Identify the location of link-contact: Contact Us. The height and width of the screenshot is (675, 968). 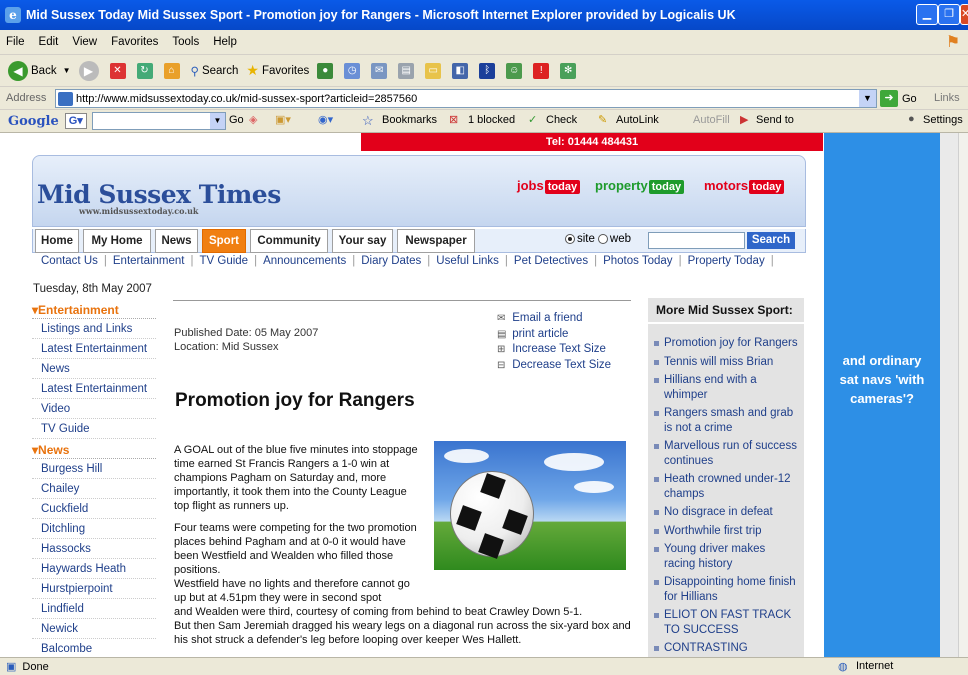
(69, 261).